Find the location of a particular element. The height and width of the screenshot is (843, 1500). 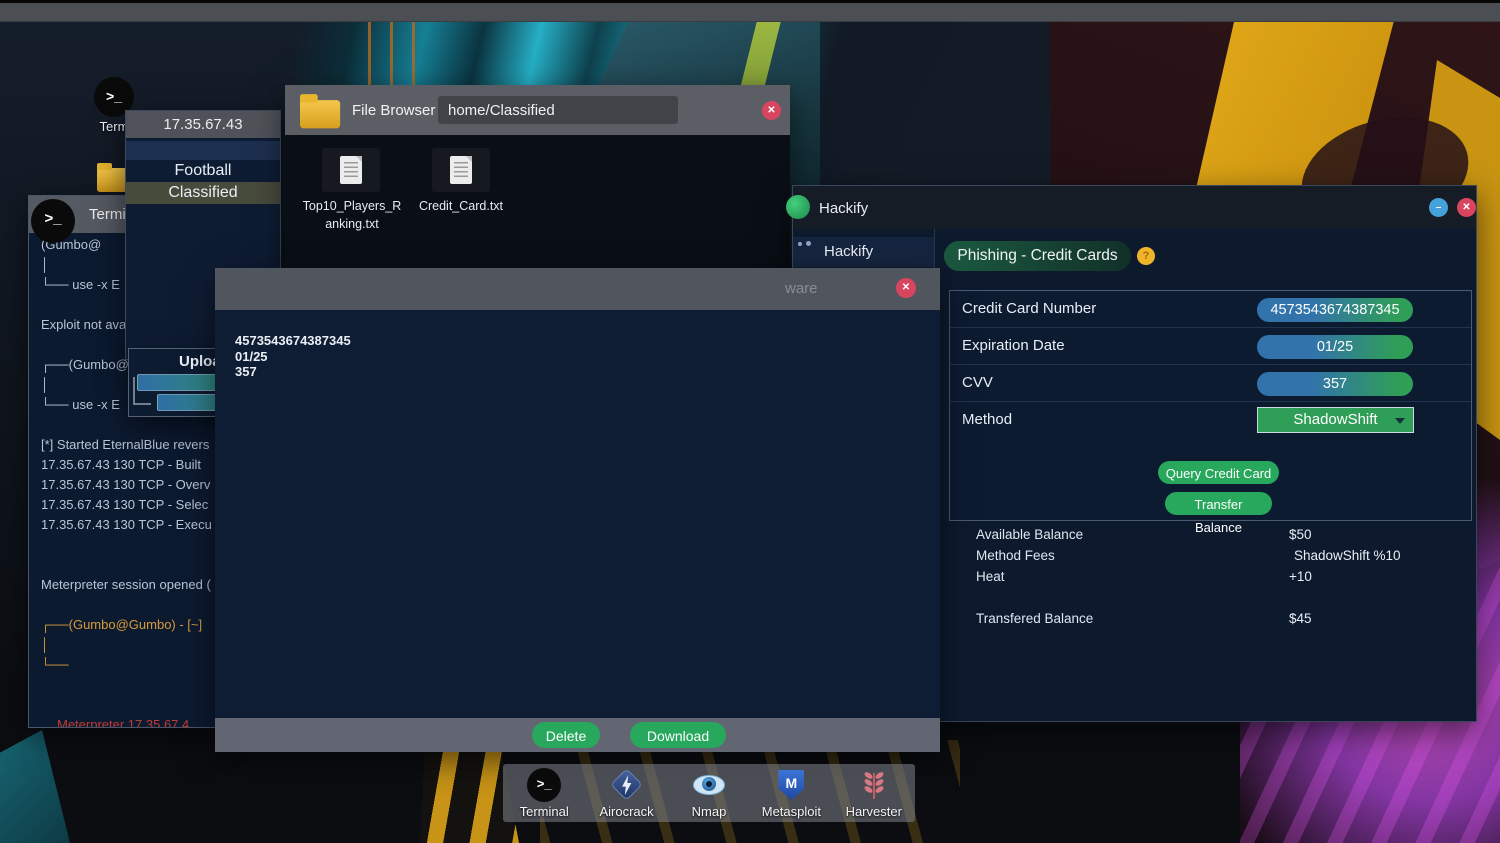

minimize-button: – is located at coordinates (1438, 207).